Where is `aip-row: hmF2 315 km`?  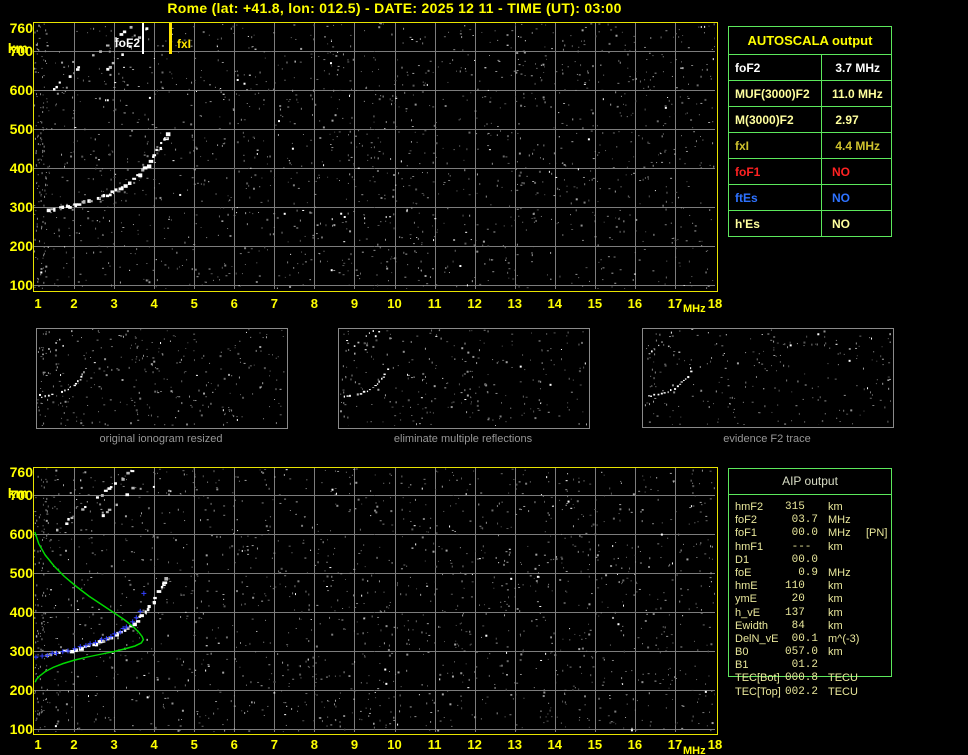
aip-row: hmF2 315 km is located at coordinates (813, 507).